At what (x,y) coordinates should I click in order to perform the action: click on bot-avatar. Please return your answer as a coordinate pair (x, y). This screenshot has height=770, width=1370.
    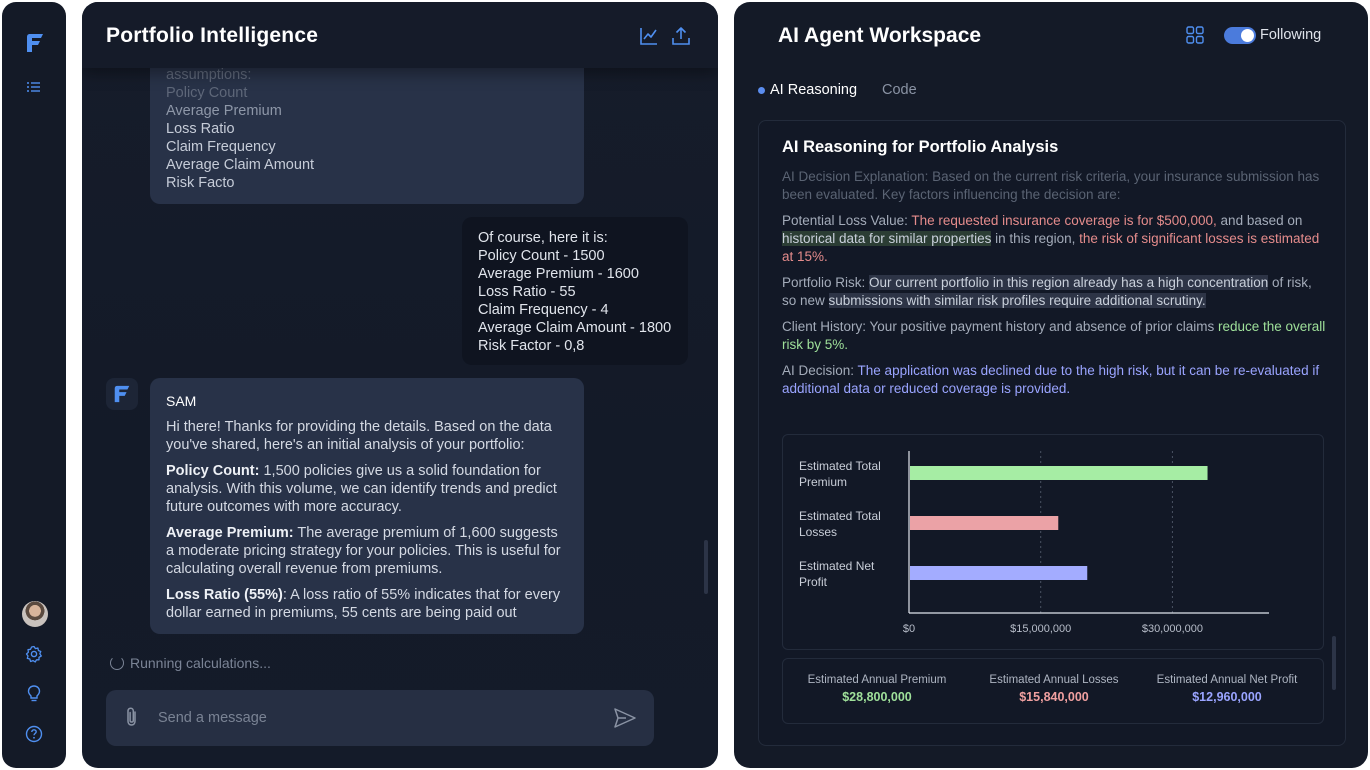
    Looking at the image, I should click on (122, 394).